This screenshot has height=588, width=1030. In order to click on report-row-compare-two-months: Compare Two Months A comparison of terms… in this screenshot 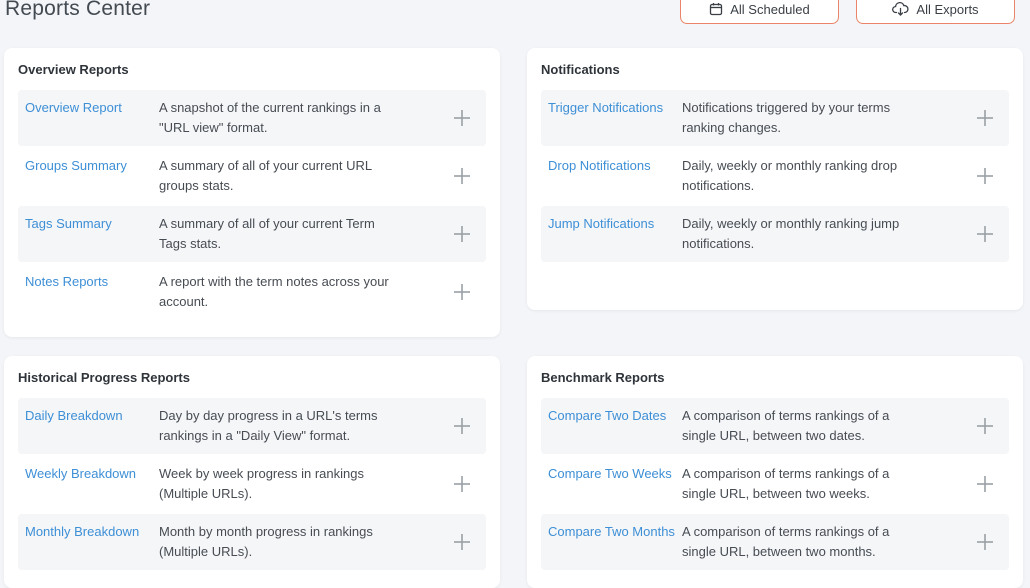, I will do `click(775, 542)`.